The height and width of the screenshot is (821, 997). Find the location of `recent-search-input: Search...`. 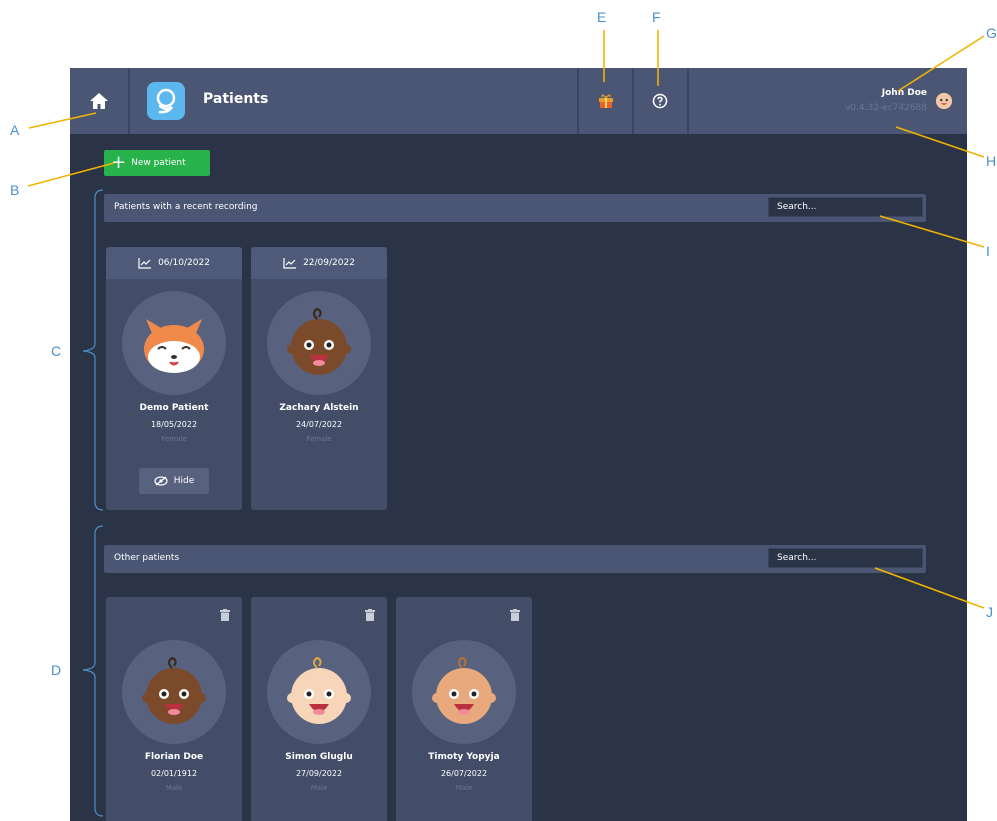

recent-search-input: Search... is located at coordinates (845, 207).